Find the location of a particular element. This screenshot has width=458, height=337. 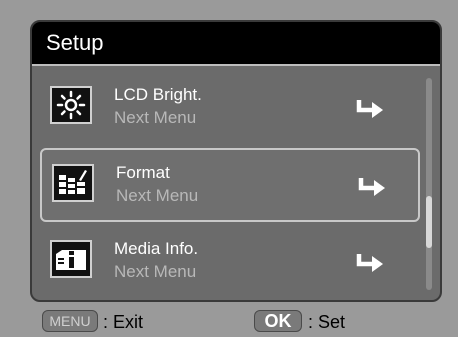

scrollbar is located at coordinates (429, 184).